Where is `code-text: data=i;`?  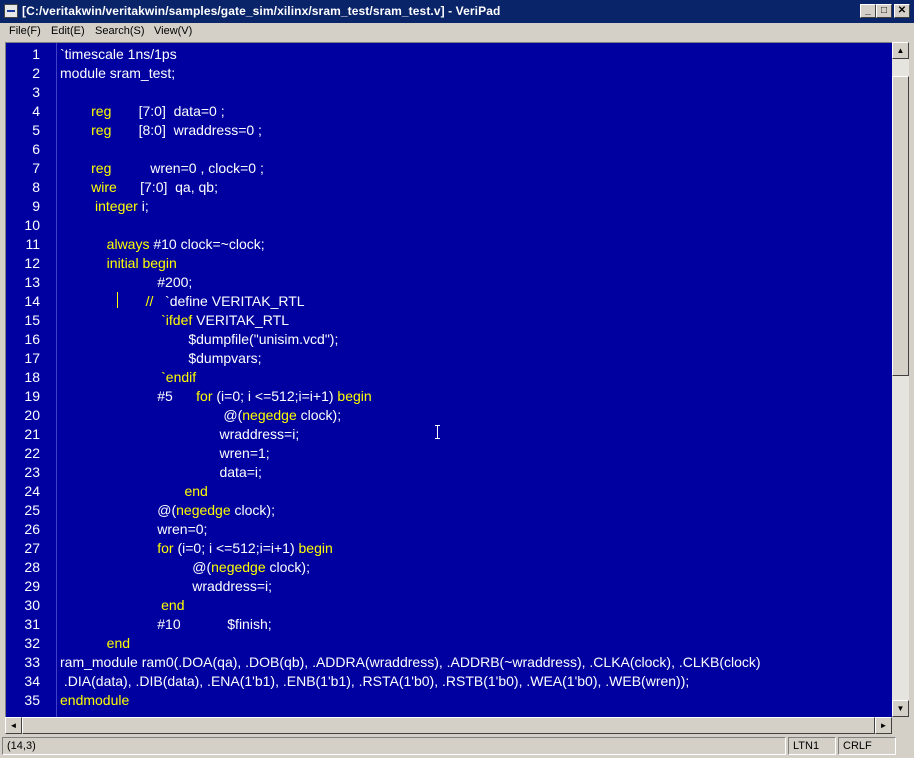
code-text: data=i; is located at coordinates (161, 472).